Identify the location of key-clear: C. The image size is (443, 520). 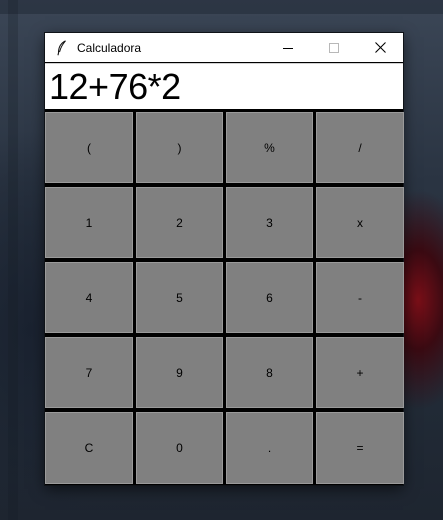
(89, 448).